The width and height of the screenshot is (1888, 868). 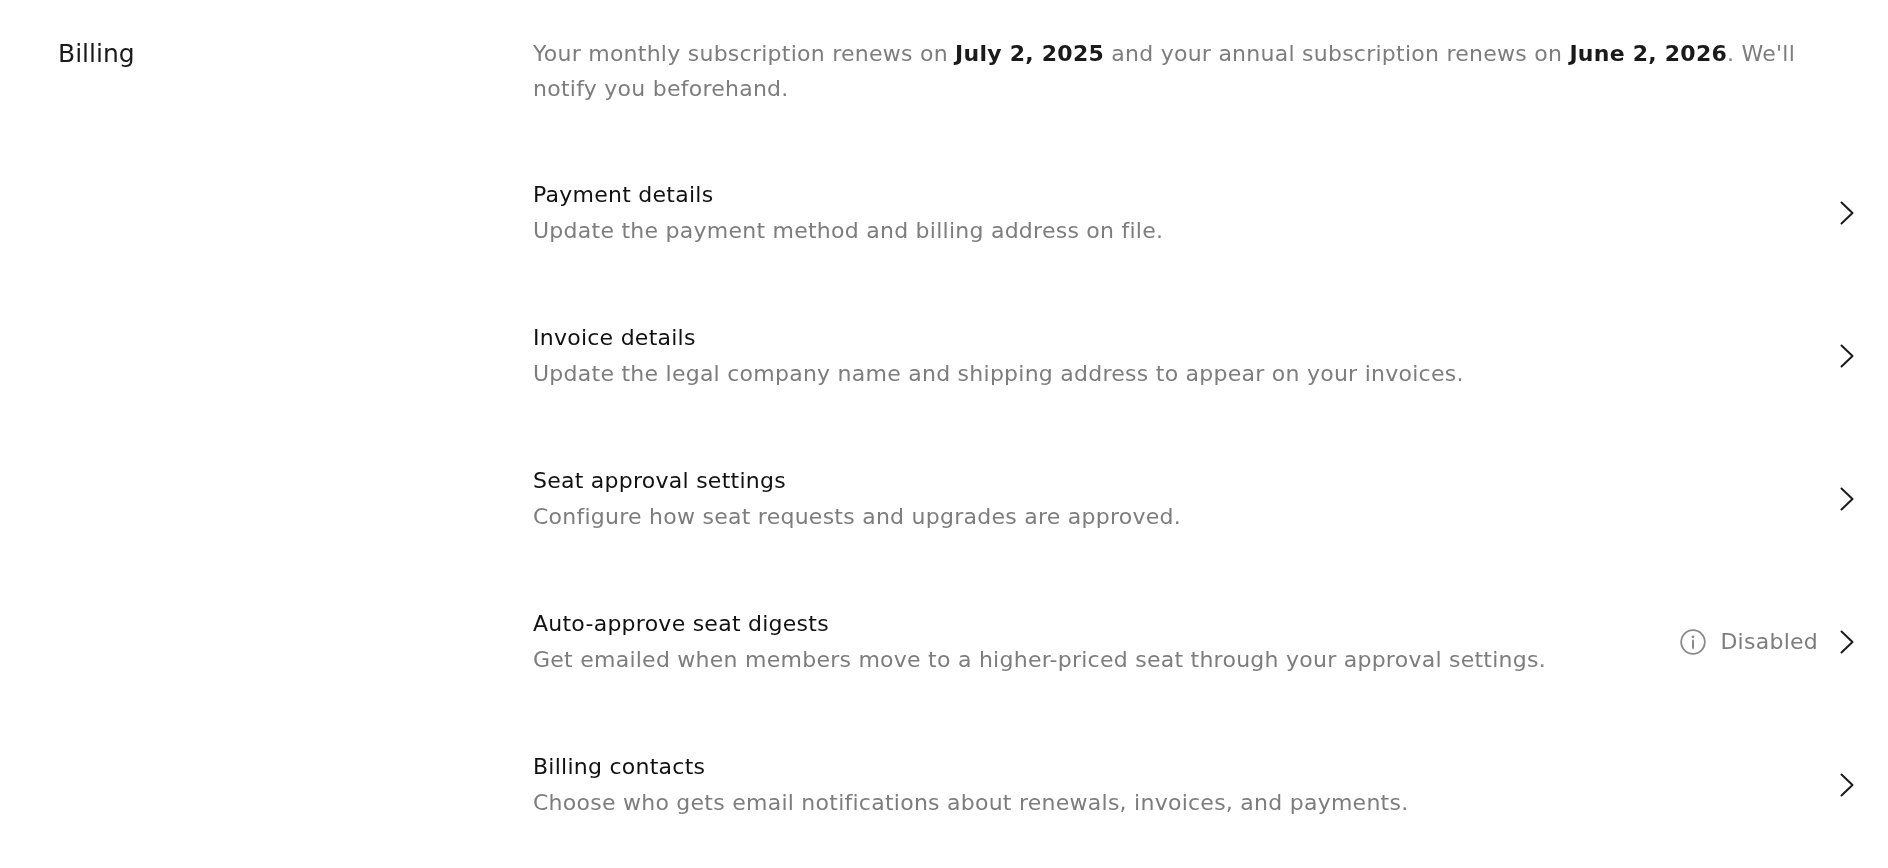 What do you see at coordinates (623, 194) in the screenshot?
I see `row-title: Payment details` at bounding box center [623, 194].